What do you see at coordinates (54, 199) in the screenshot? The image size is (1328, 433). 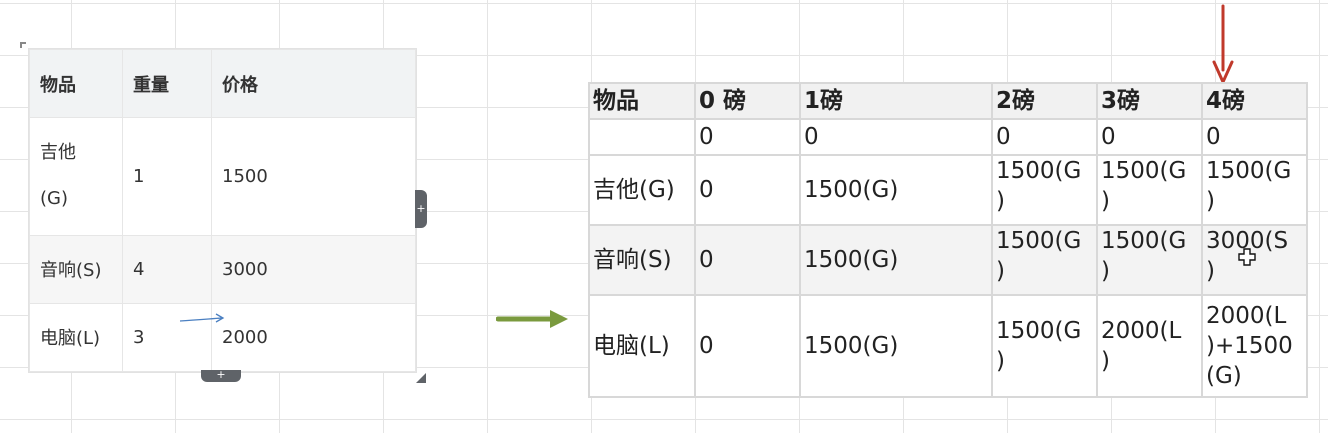 I see `item-name-line2: (G)` at bounding box center [54, 199].